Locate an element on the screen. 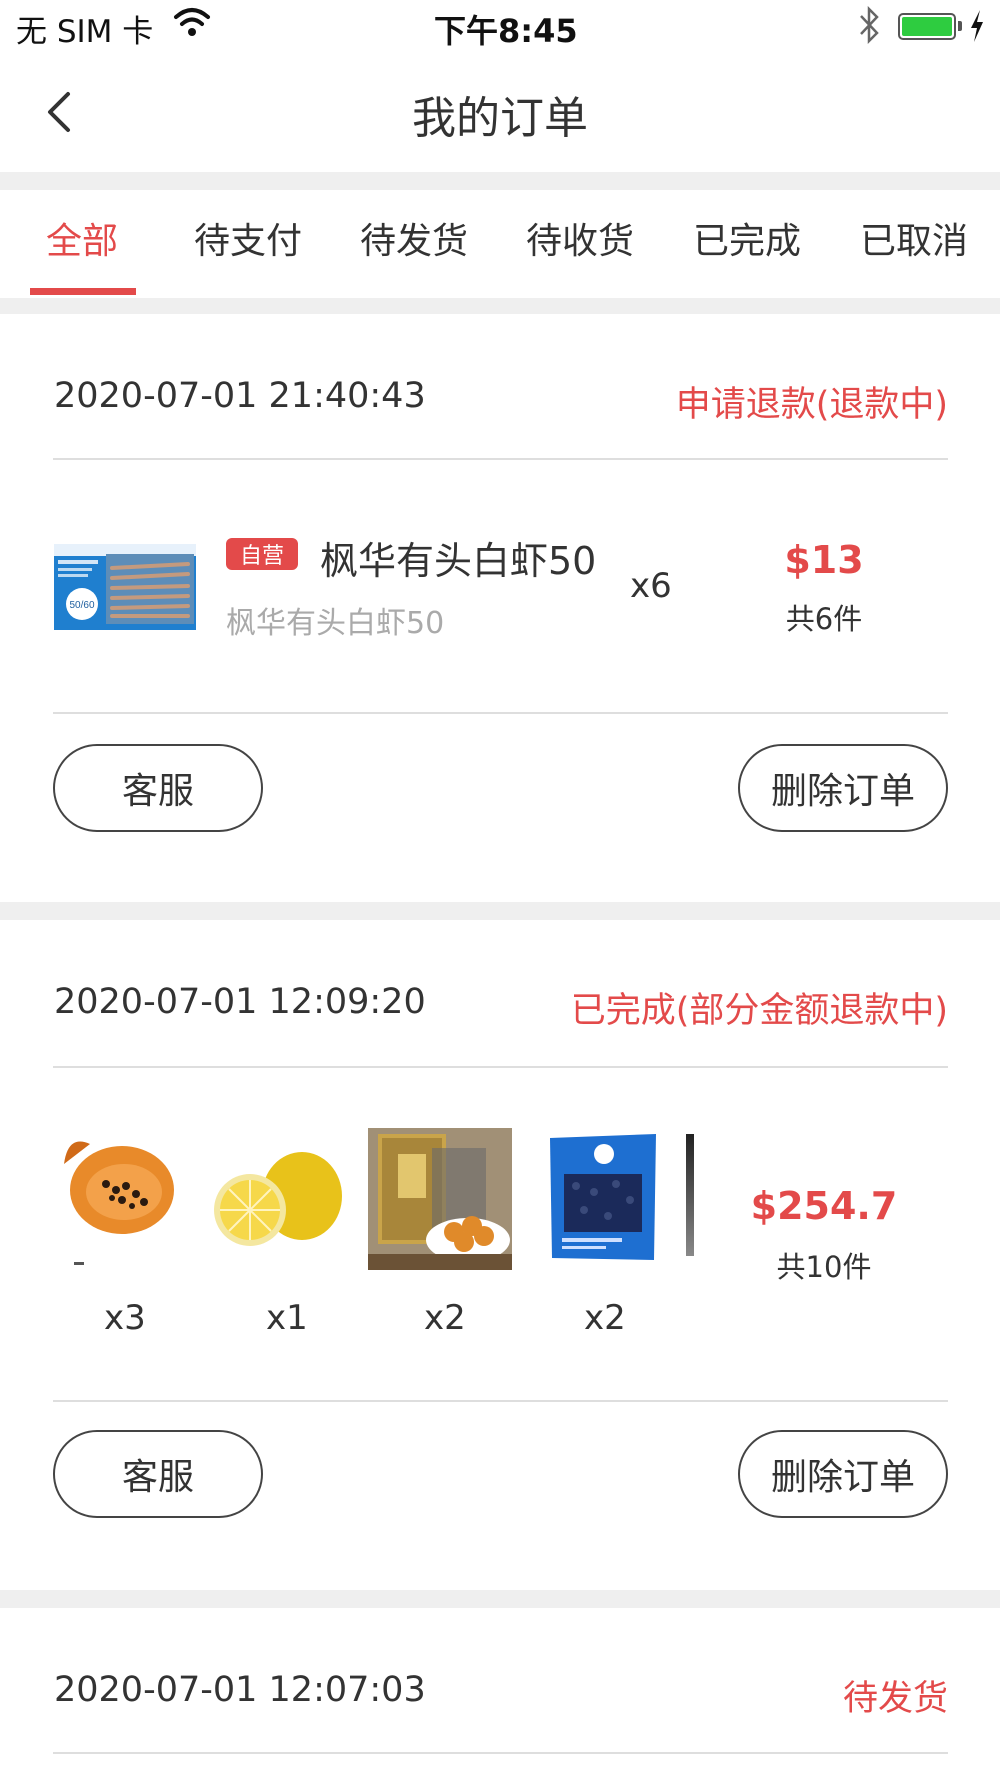 The width and height of the screenshot is (1000, 1778). order-price: $254.7 is located at coordinates (824, 1206).